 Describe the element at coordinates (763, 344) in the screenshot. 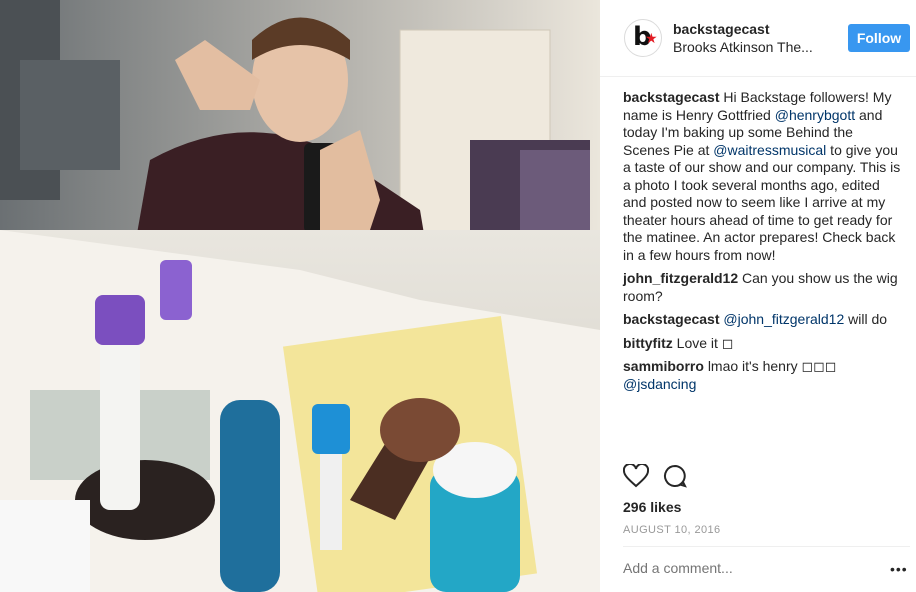

I see `comment-item: bittyfitz Love it ◻` at that location.